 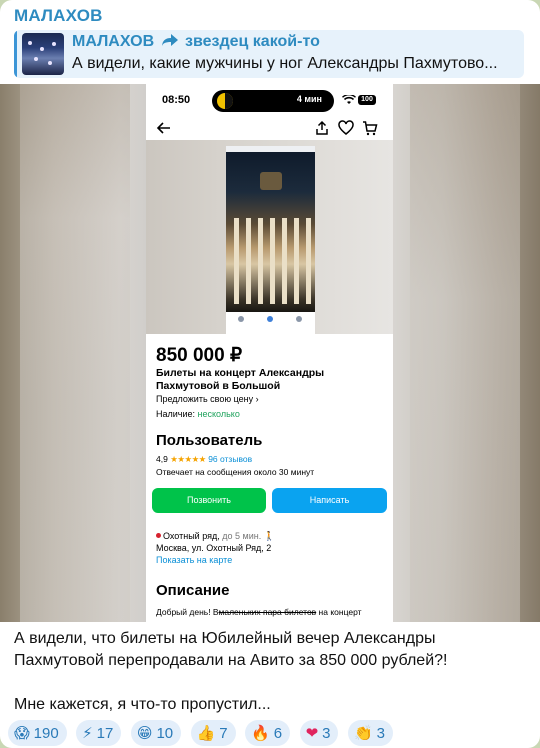 What do you see at coordinates (312, 733) in the screenshot?
I see `heart-emoji-icon: ❤` at bounding box center [312, 733].